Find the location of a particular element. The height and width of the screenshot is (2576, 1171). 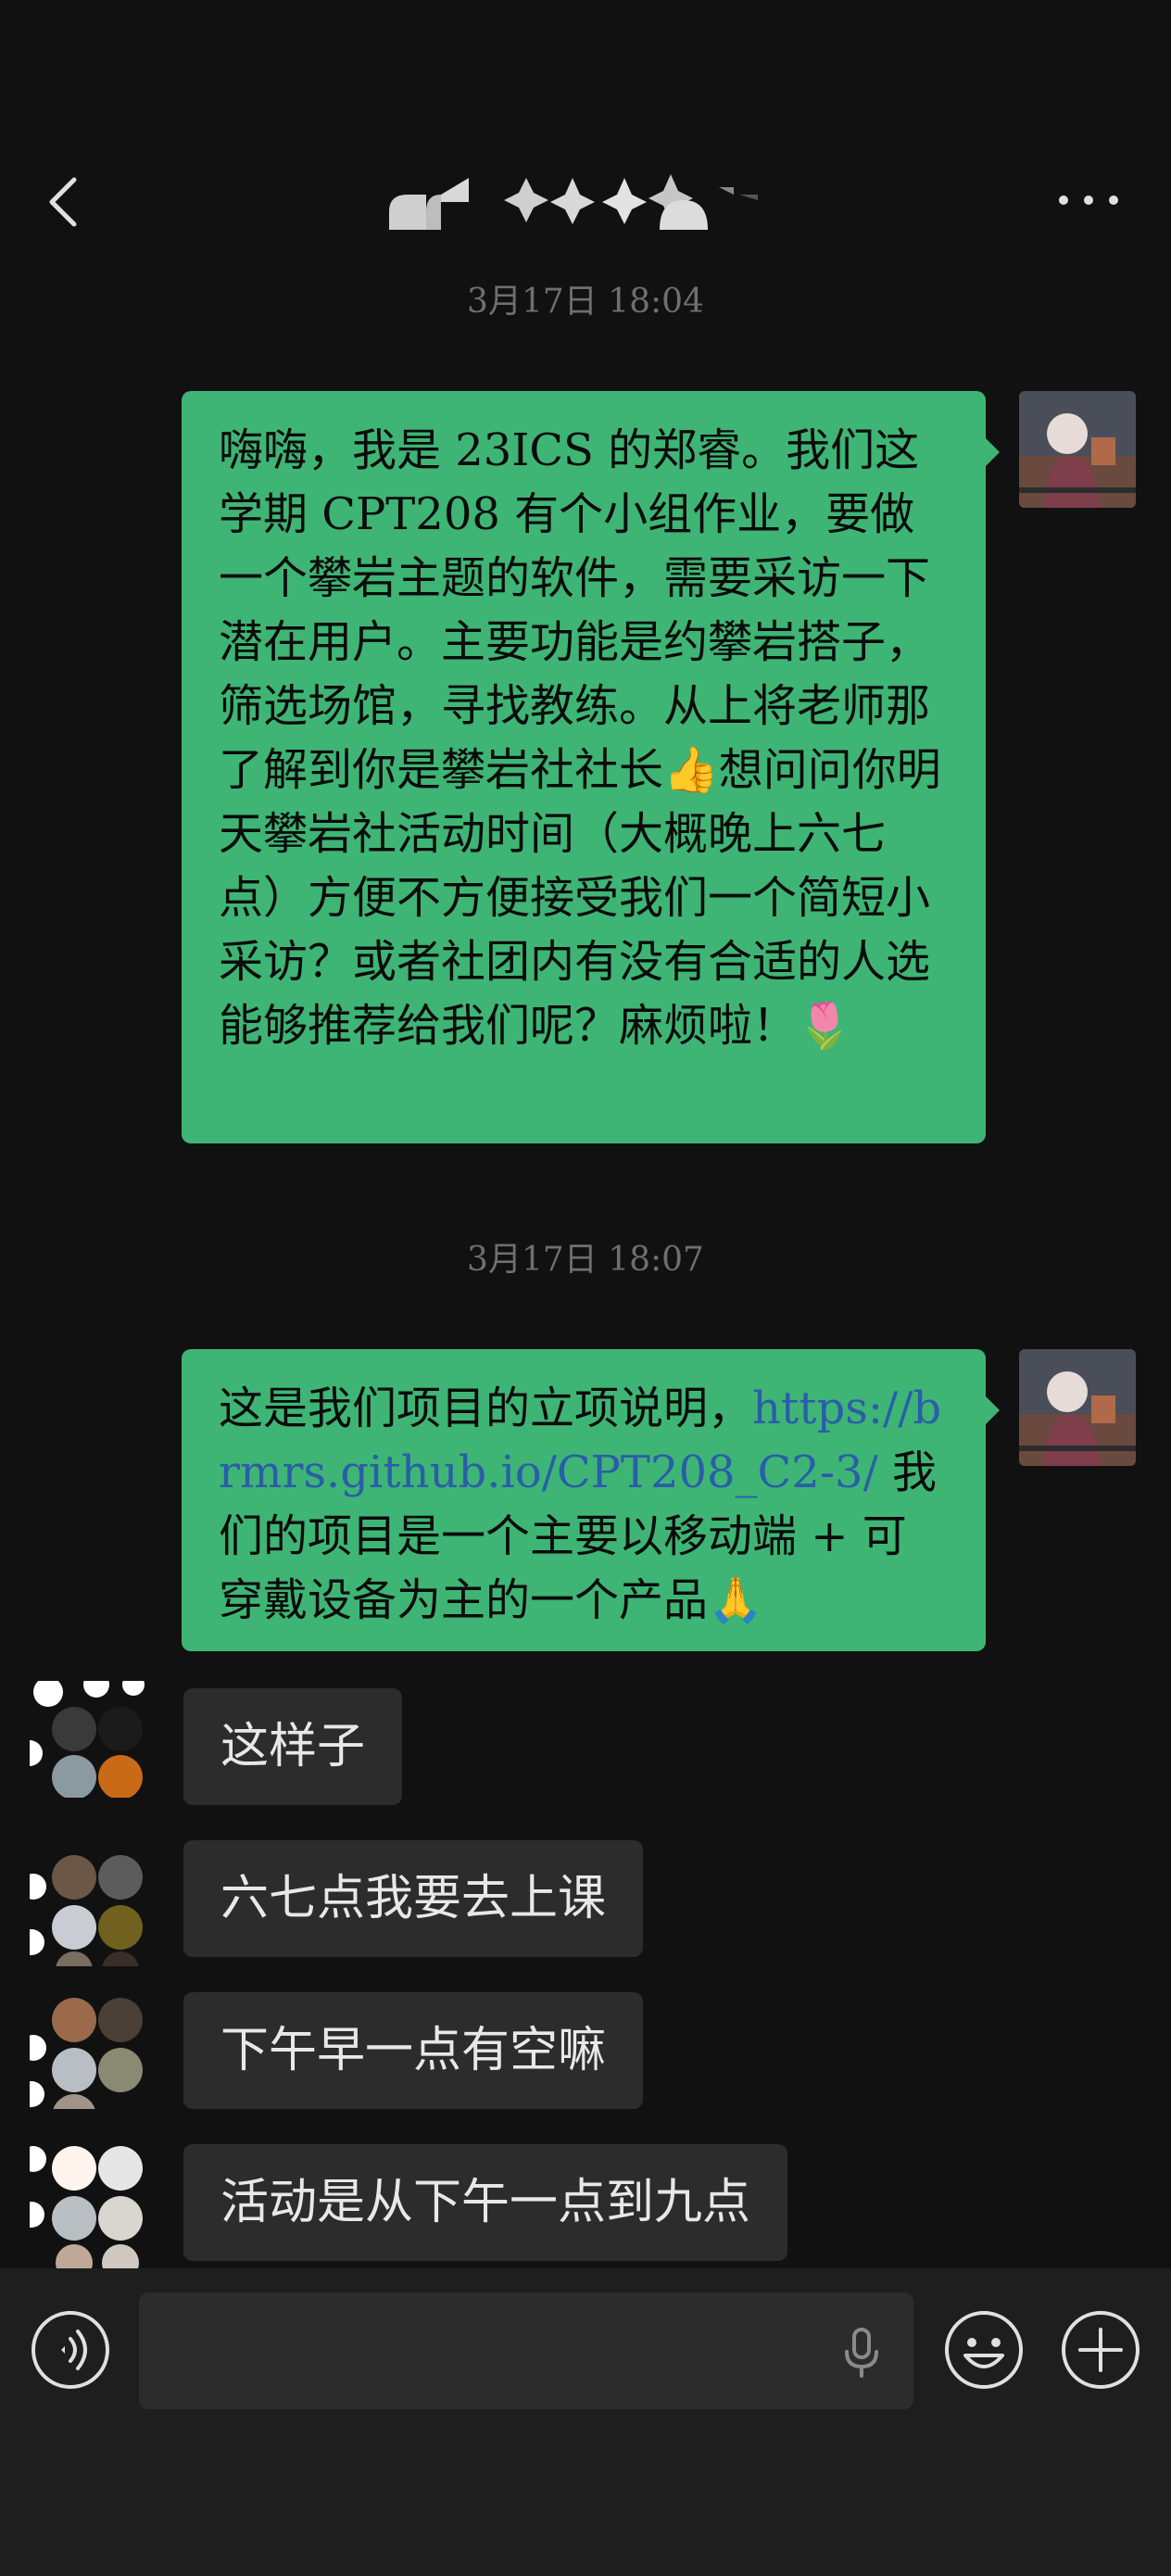

chat-header is located at coordinates (585, 134).